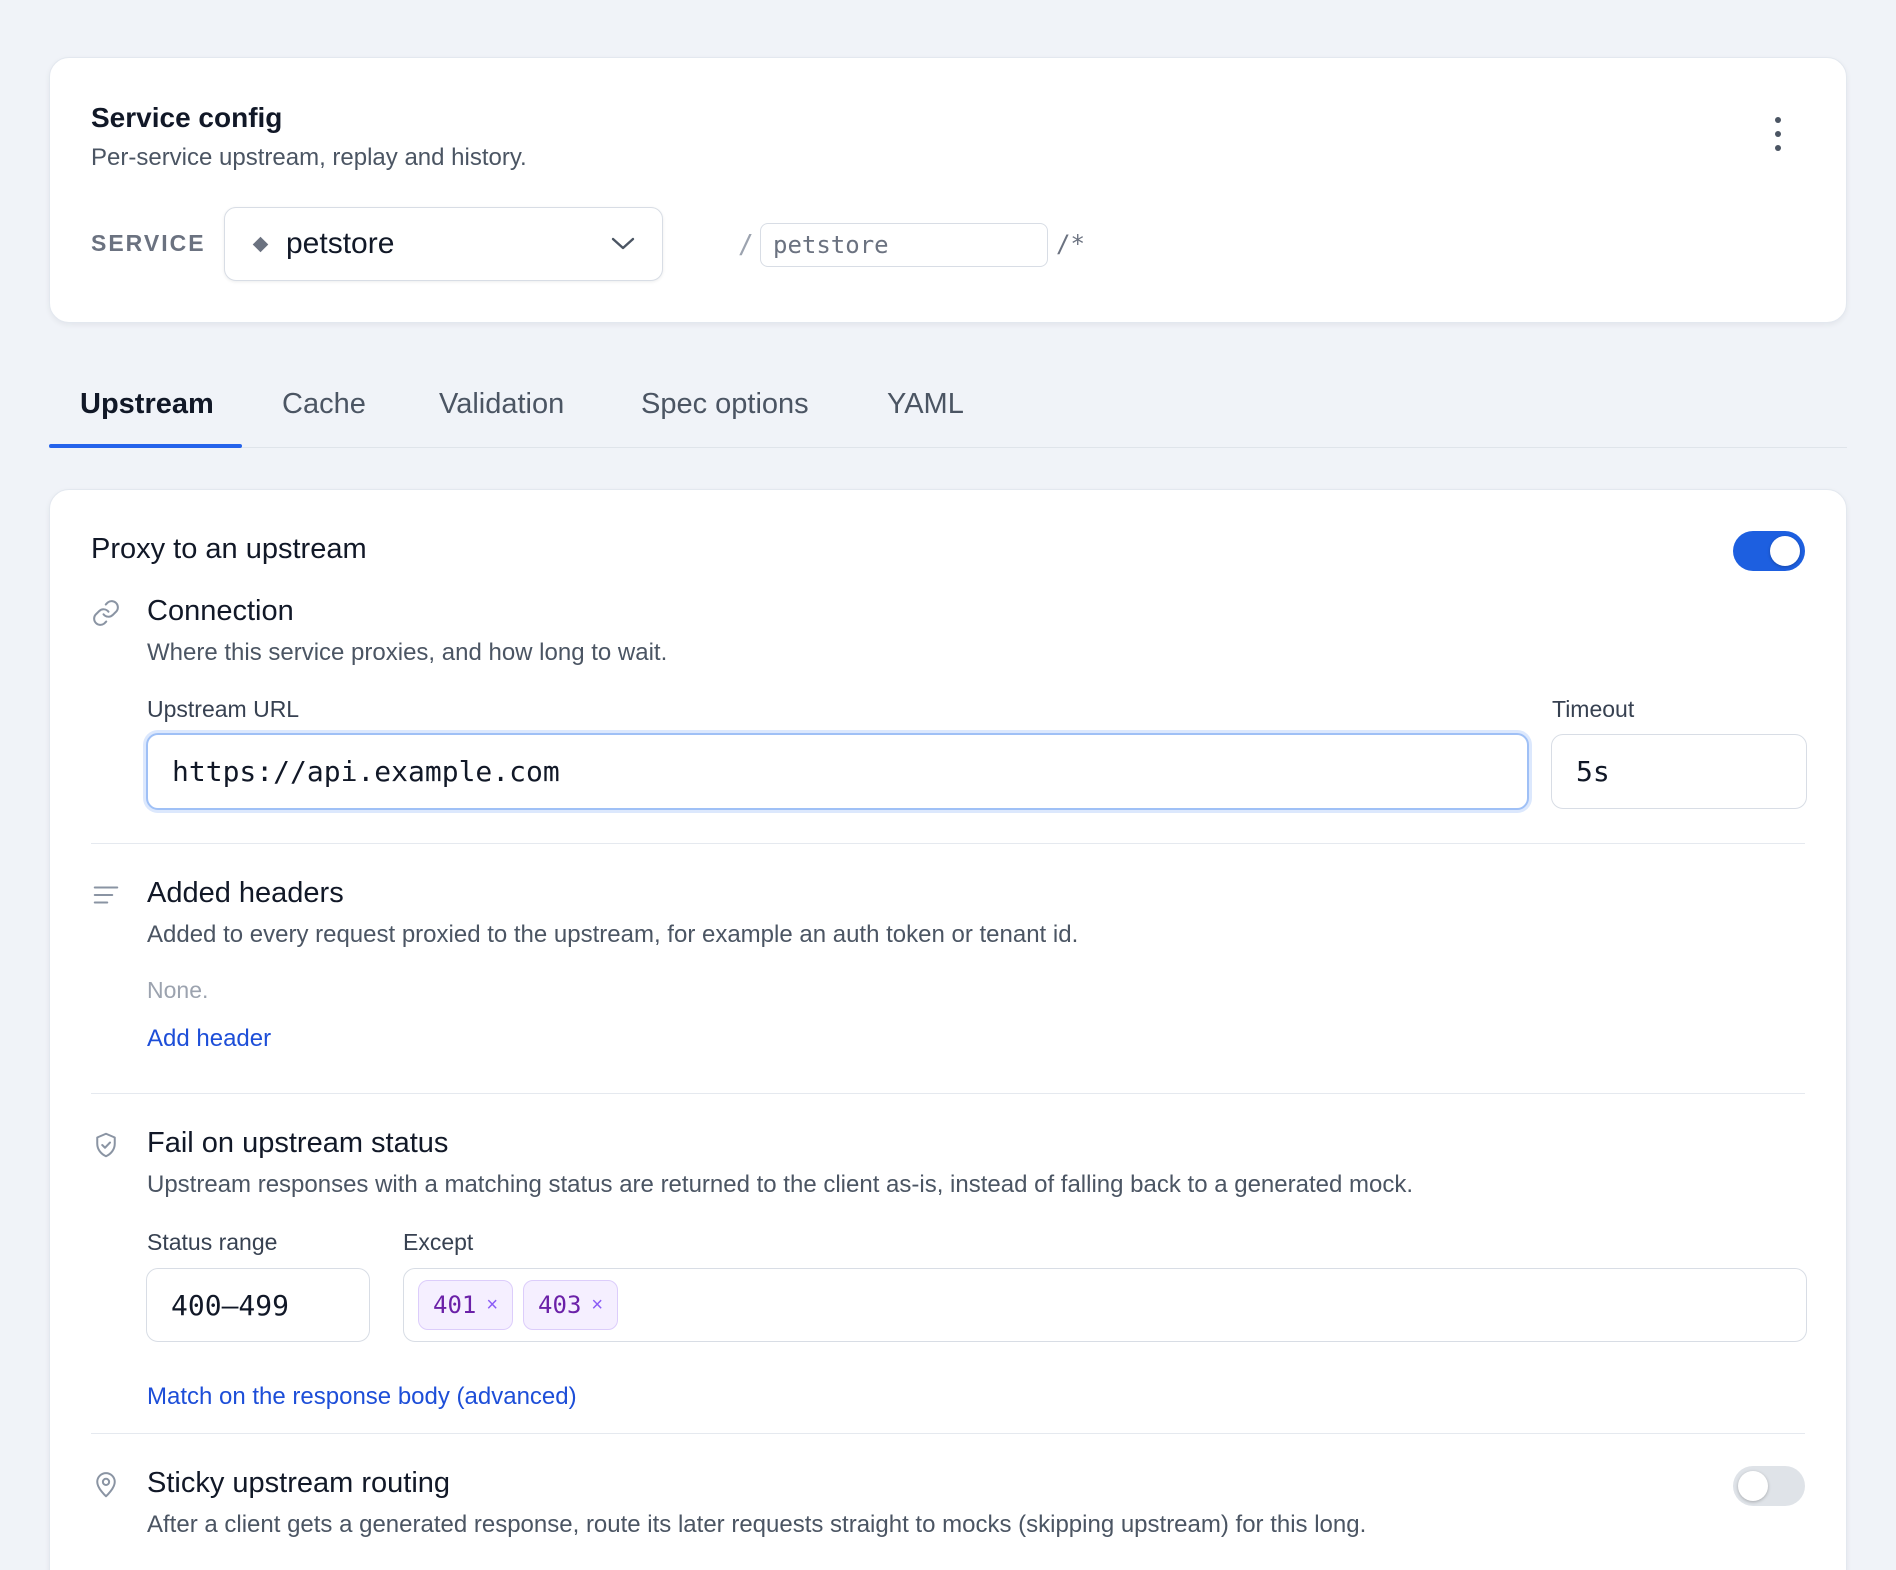 This screenshot has width=1896, height=1570. What do you see at coordinates (106, 613) in the screenshot?
I see `link-icon` at bounding box center [106, 613].